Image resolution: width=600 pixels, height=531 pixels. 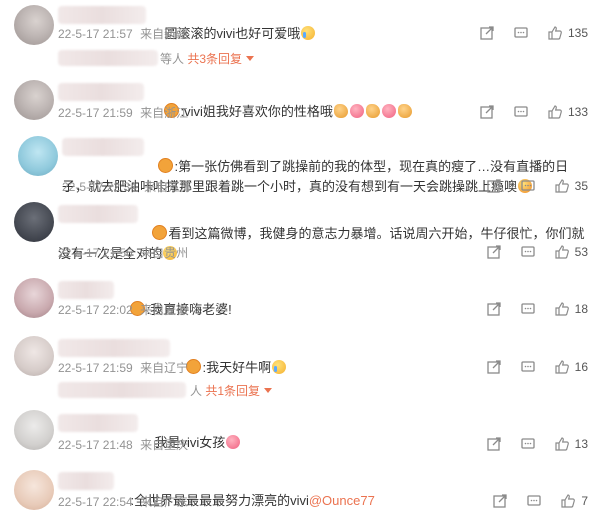 I want to click on comment-meta: 22-5-17 21:59 来自浙江, so click(x=123, y=113).